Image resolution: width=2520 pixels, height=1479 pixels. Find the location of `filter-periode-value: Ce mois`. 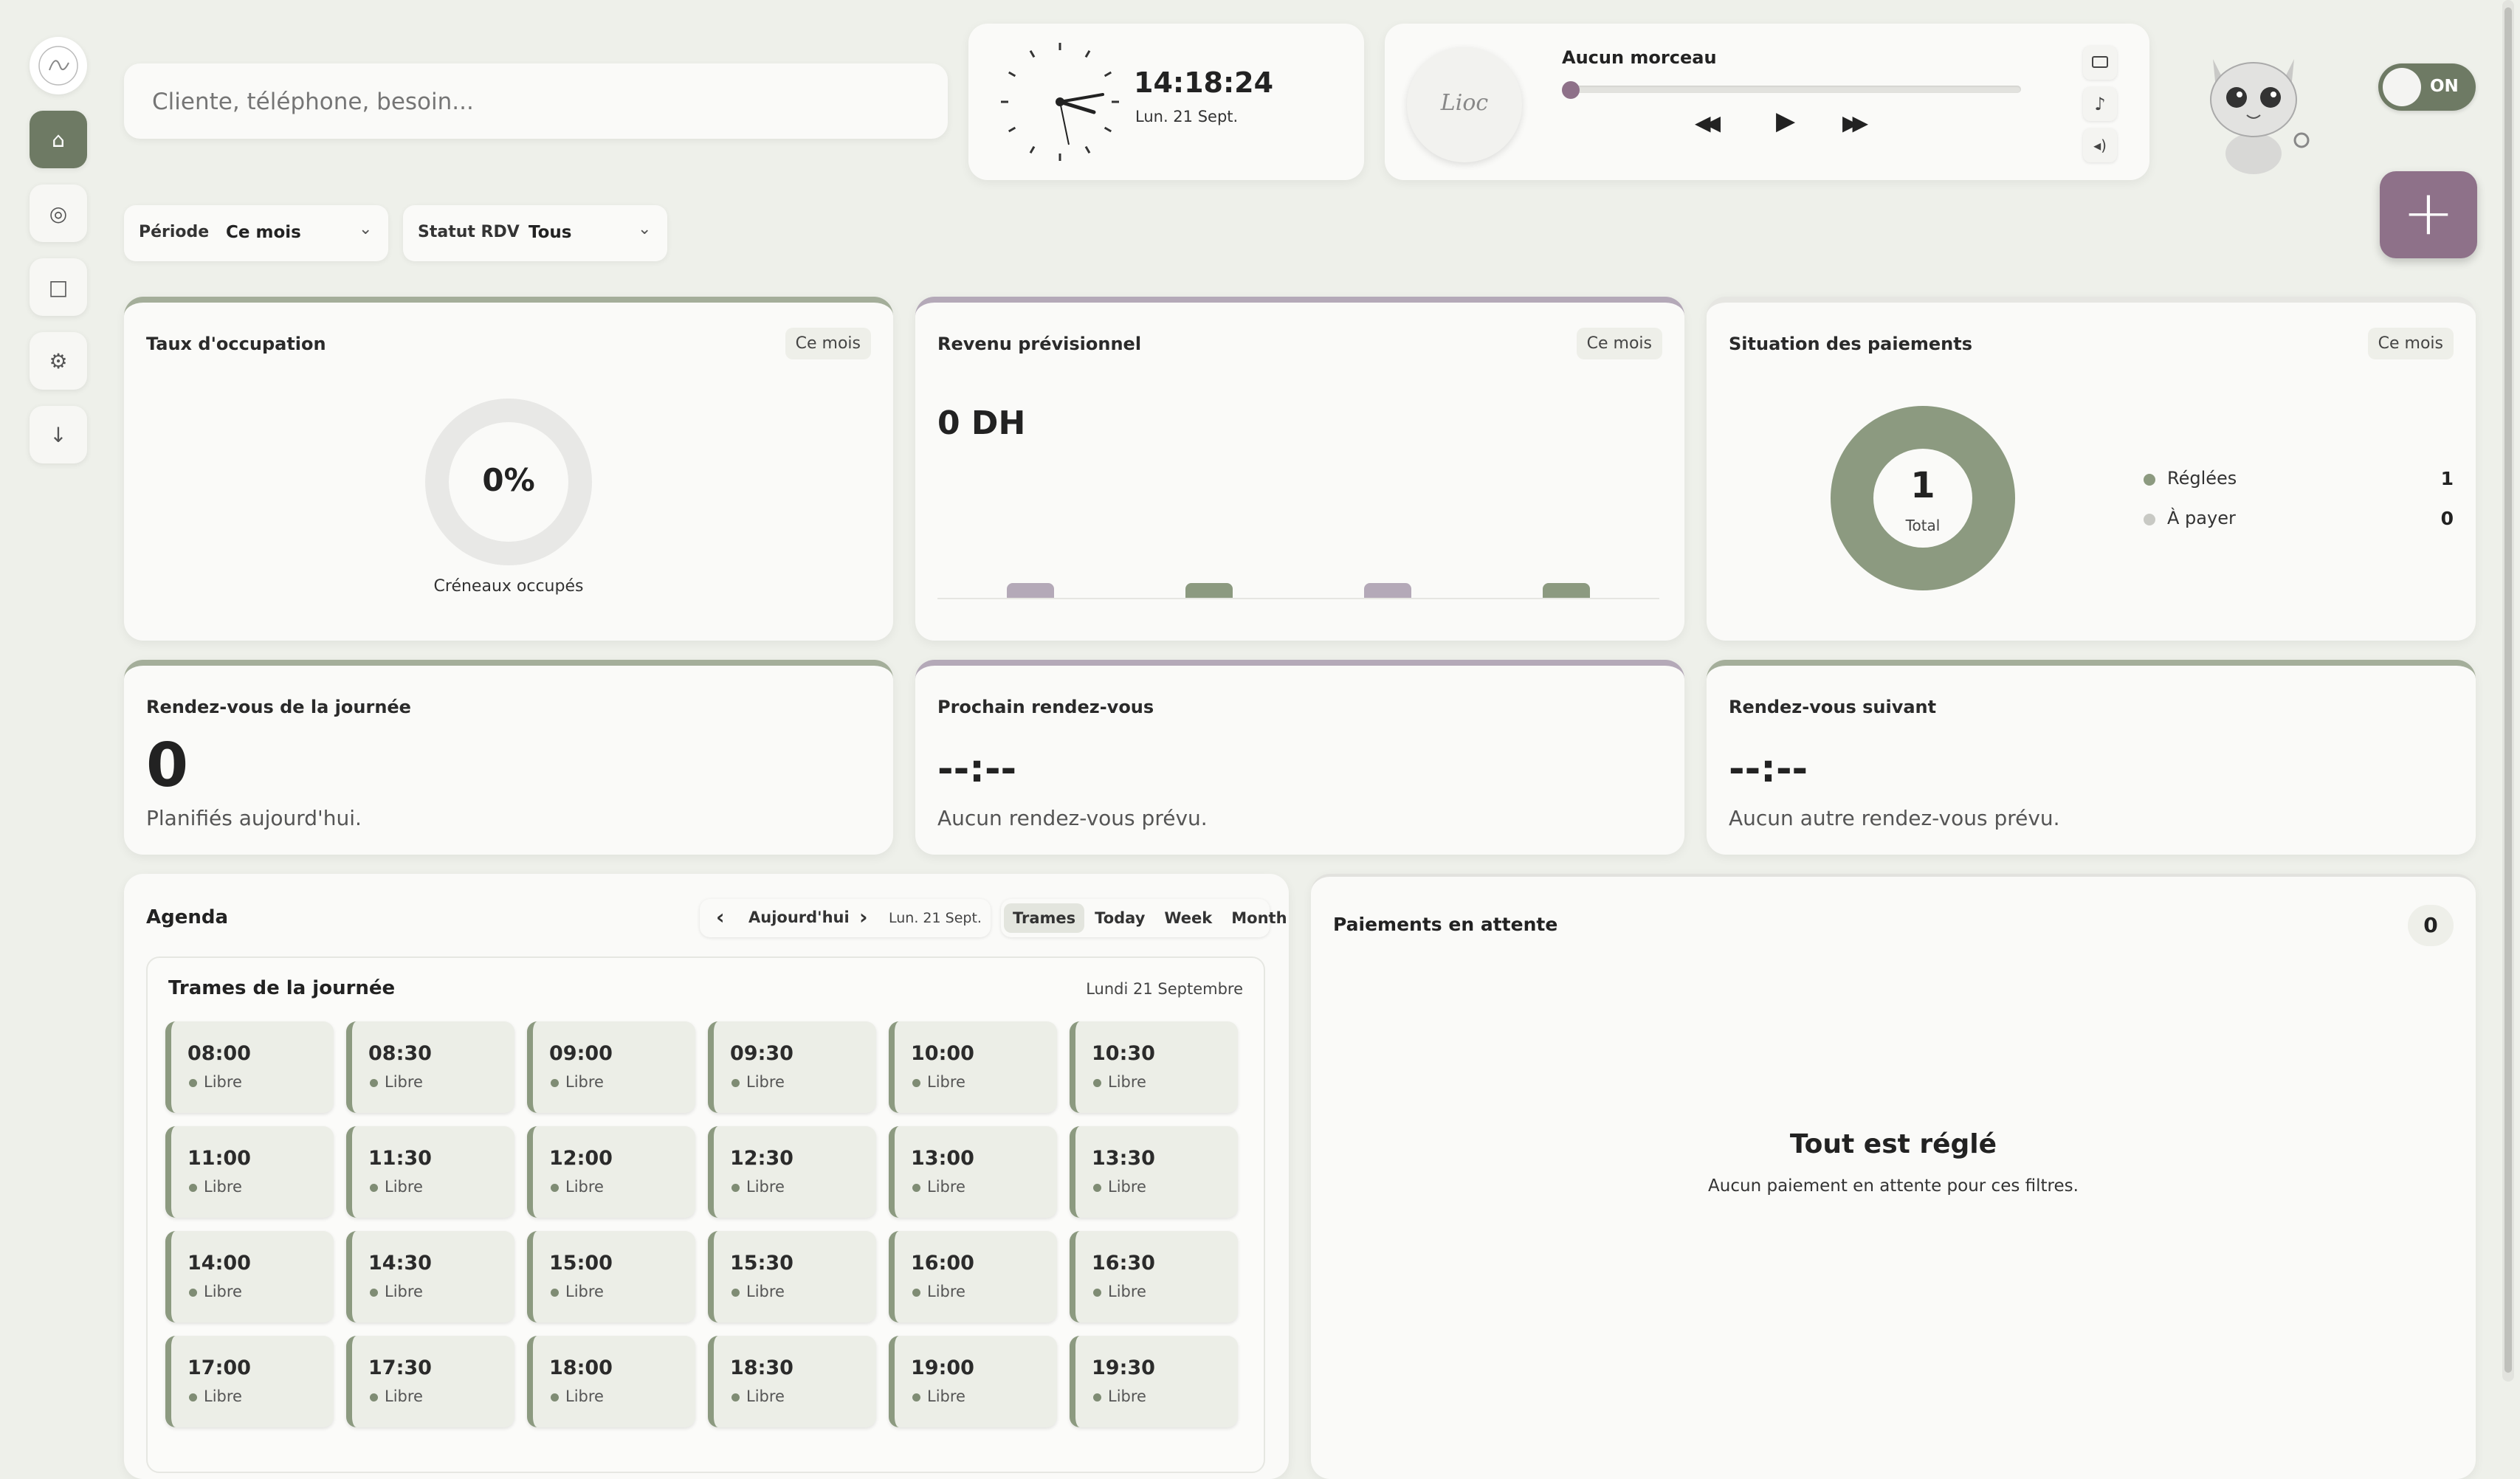

filter-periode-value: Ce mois is located at coordinates (263, 232).